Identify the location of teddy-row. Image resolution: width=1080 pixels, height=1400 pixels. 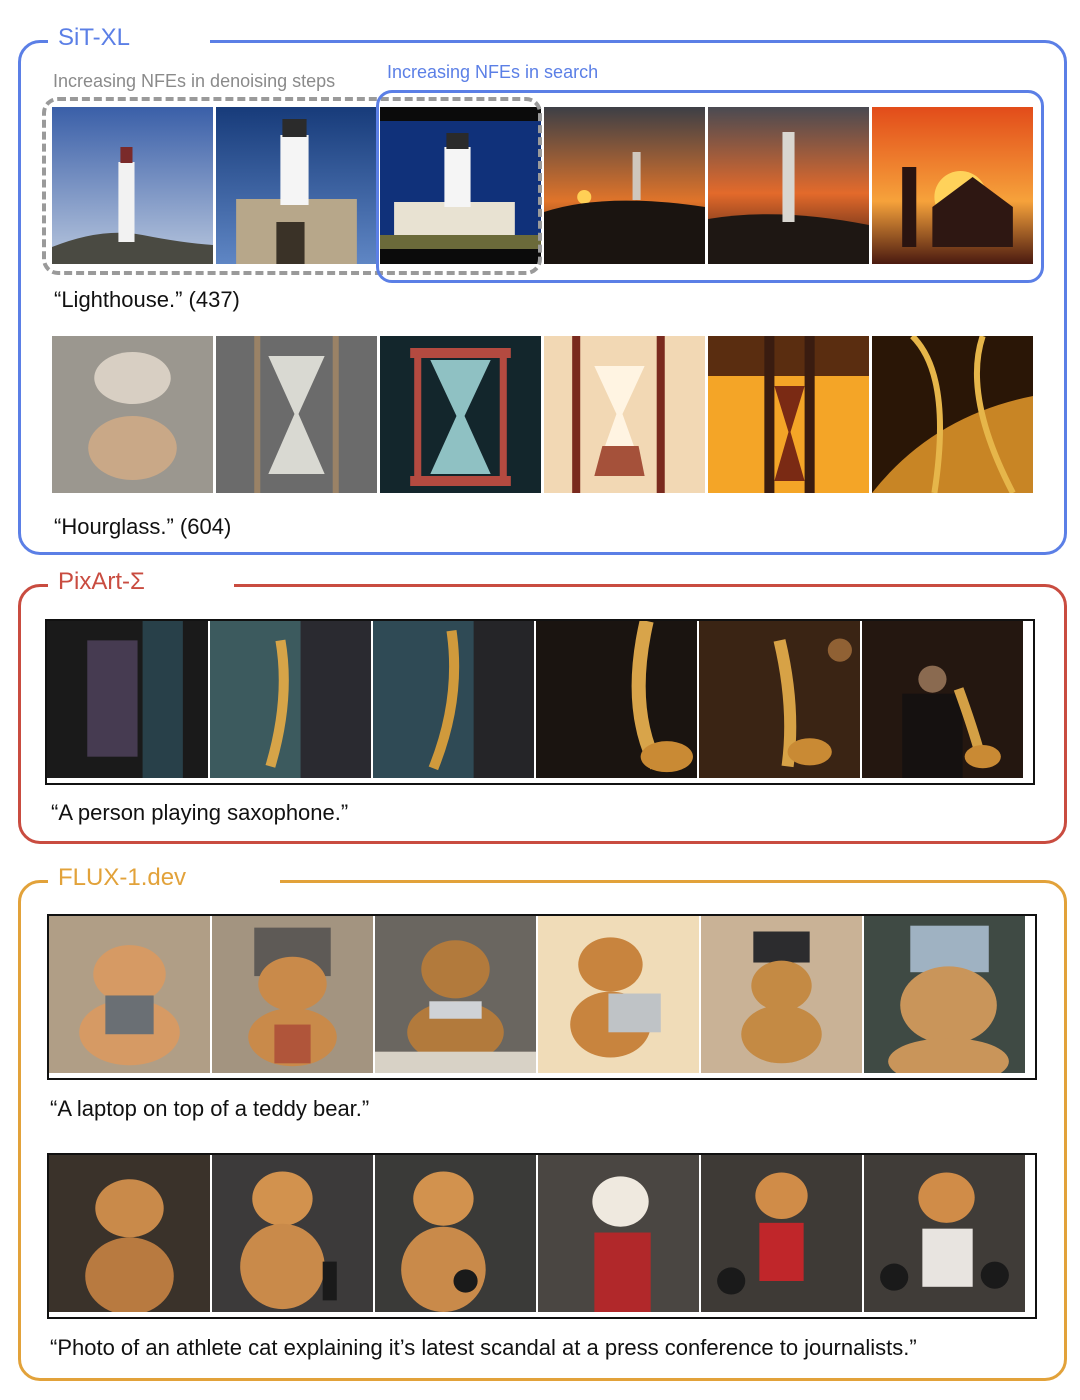
(542, 997).